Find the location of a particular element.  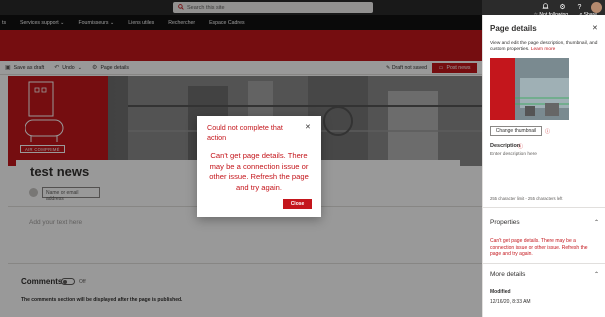

description-label: Description is located at coordinates (505, 146).